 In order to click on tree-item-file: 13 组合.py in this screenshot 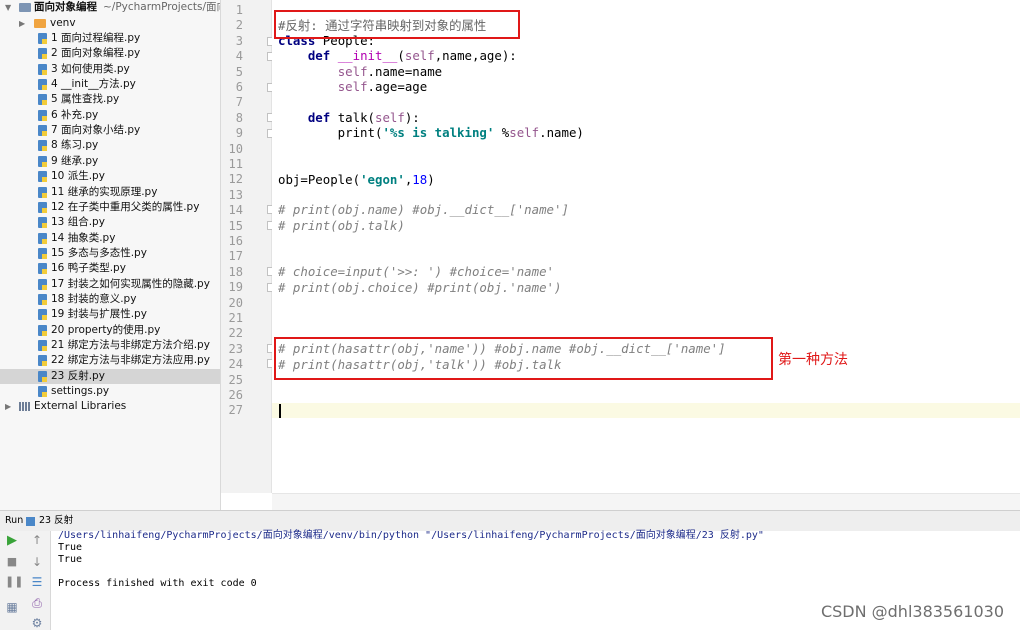, I will do `click(110, 223)`.